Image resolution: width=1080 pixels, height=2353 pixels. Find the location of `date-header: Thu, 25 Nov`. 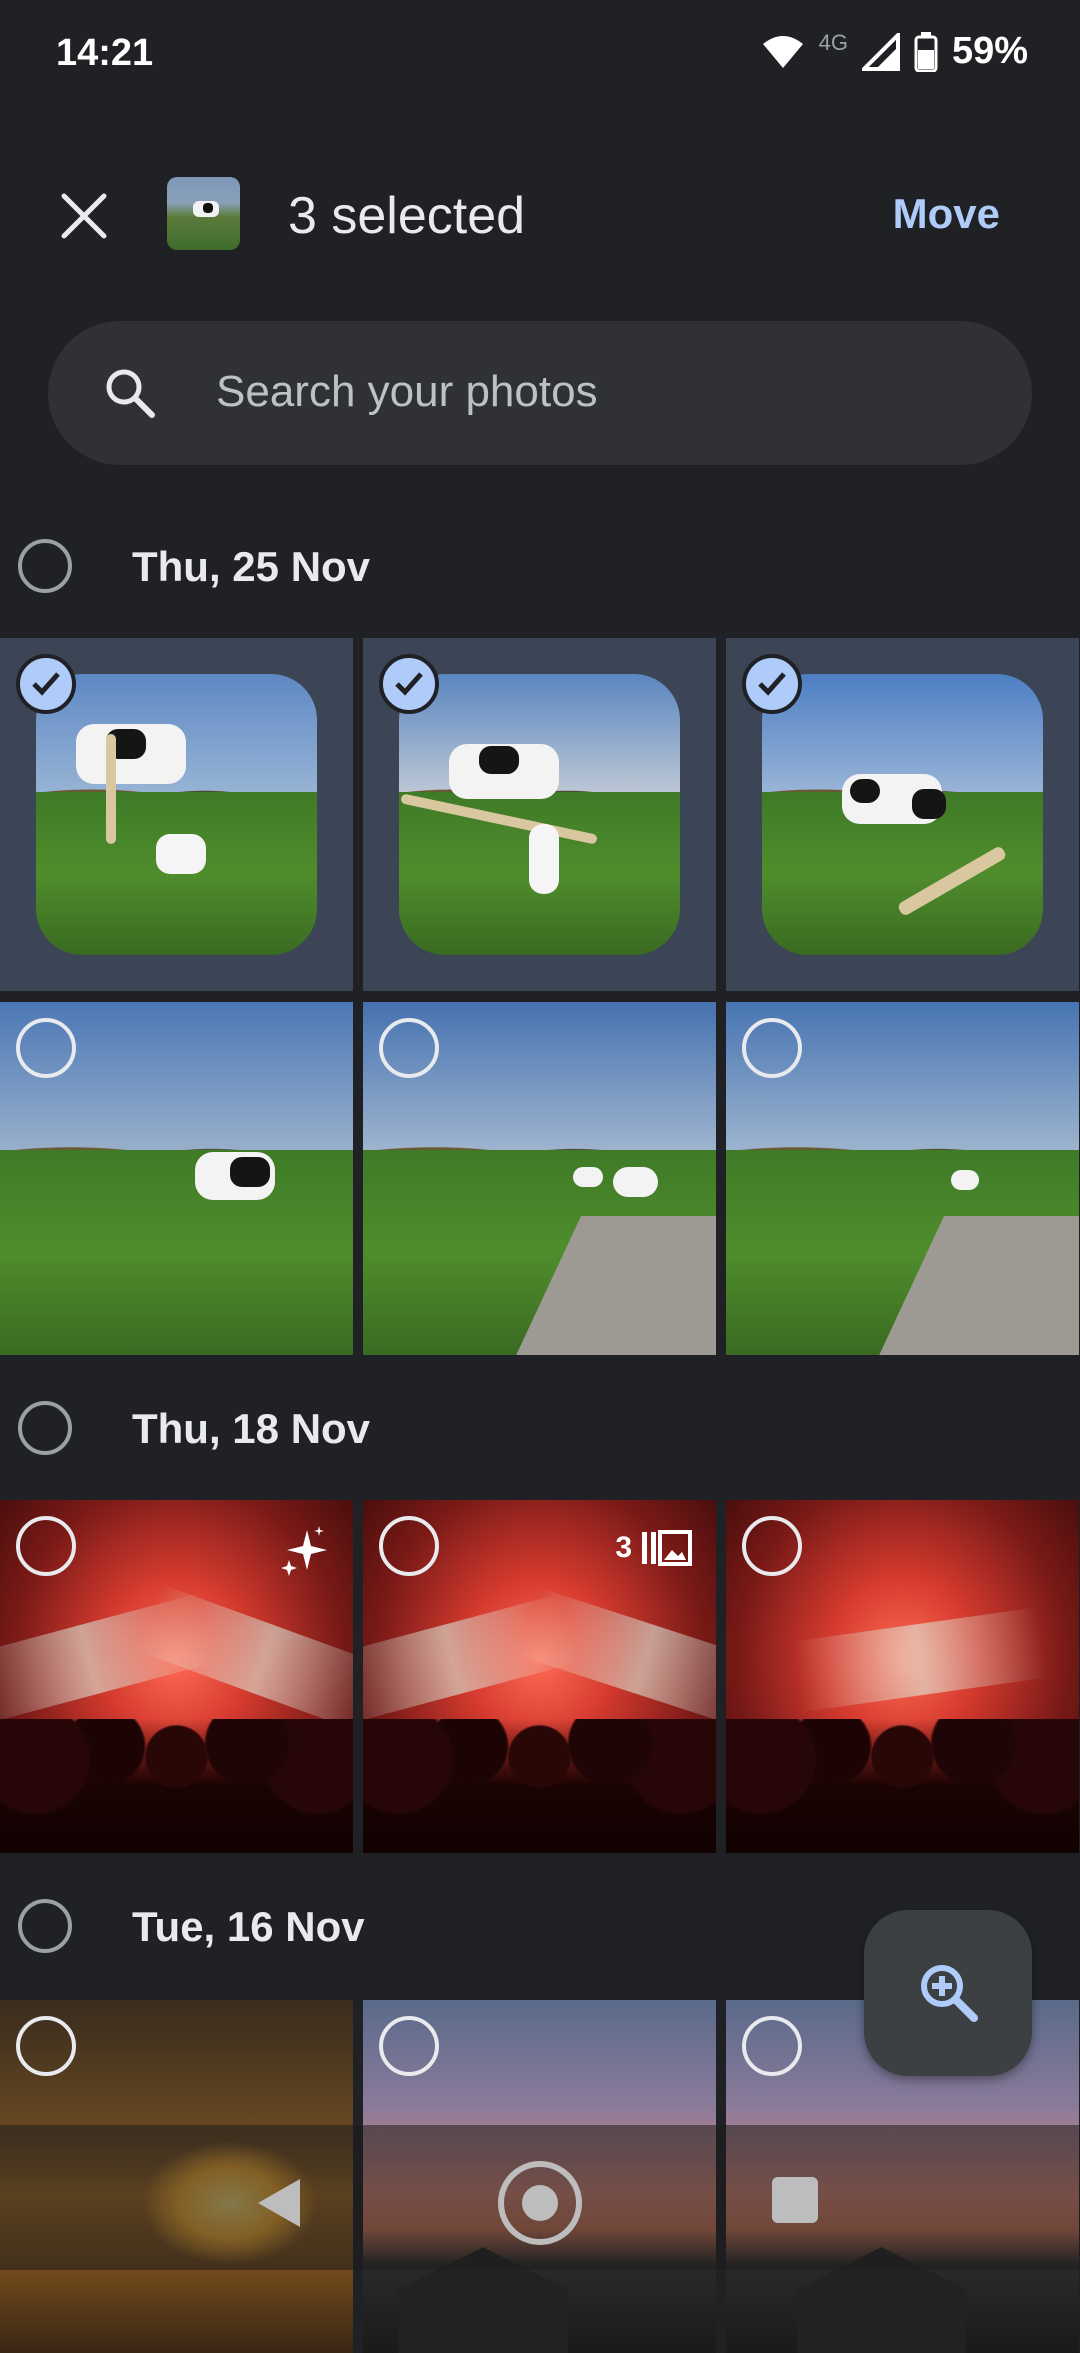

date-header: Thu, 25 Nov is located at coordinates (540, 570).